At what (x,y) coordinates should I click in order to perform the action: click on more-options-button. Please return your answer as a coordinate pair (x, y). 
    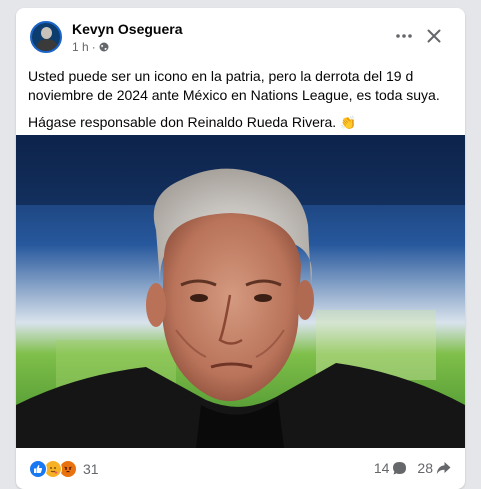
    Looking at the image, I should click on (404, 36).